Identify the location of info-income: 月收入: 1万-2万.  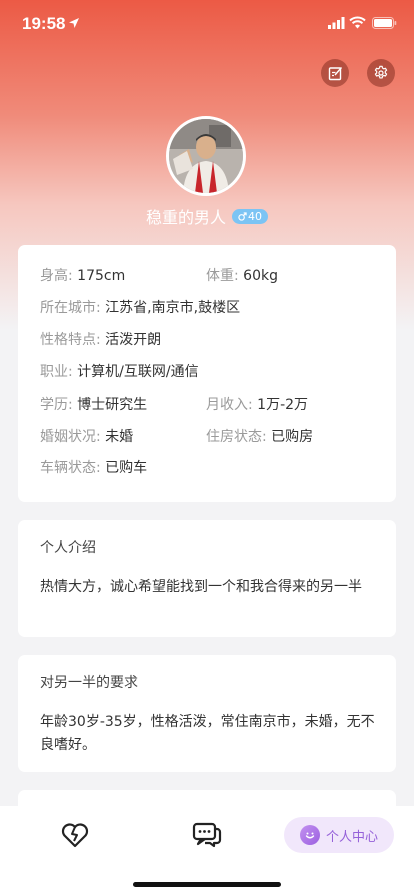
(257, 405).